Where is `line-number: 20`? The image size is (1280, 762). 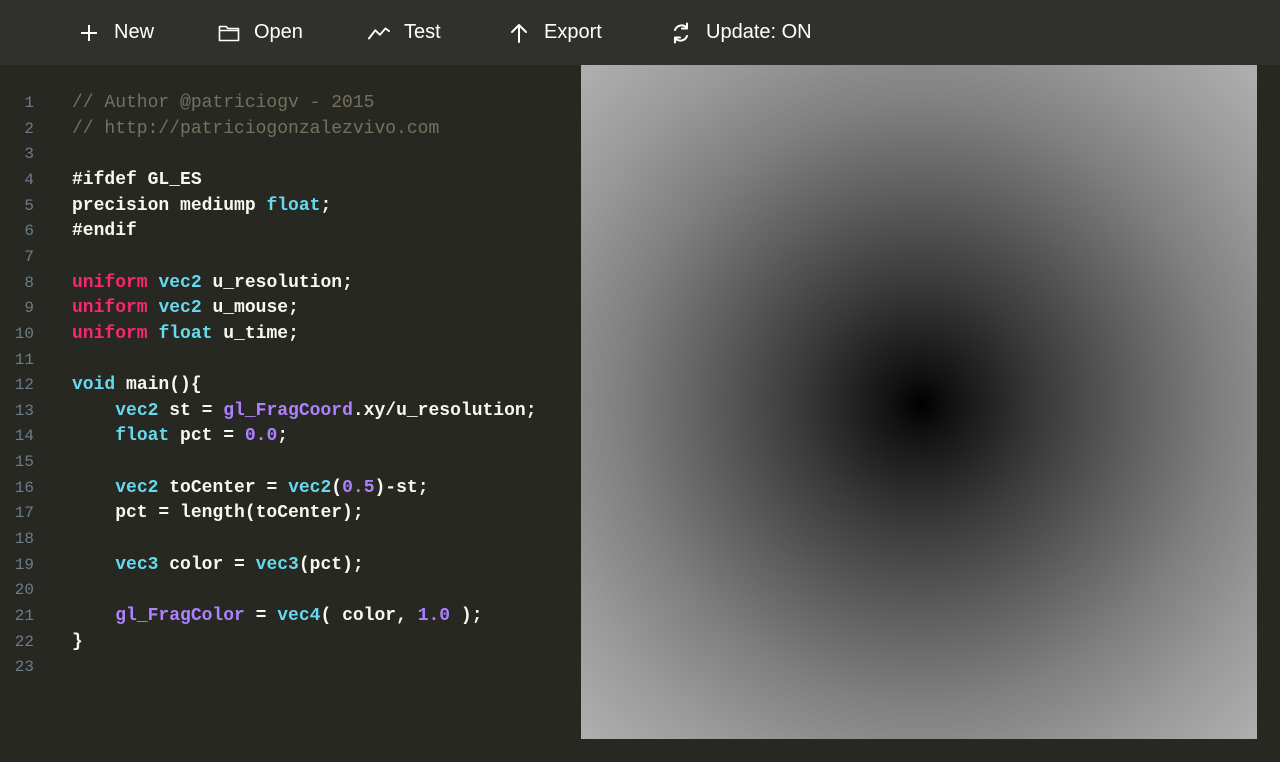 line-number: 20 is located at coordinates (24, 590).